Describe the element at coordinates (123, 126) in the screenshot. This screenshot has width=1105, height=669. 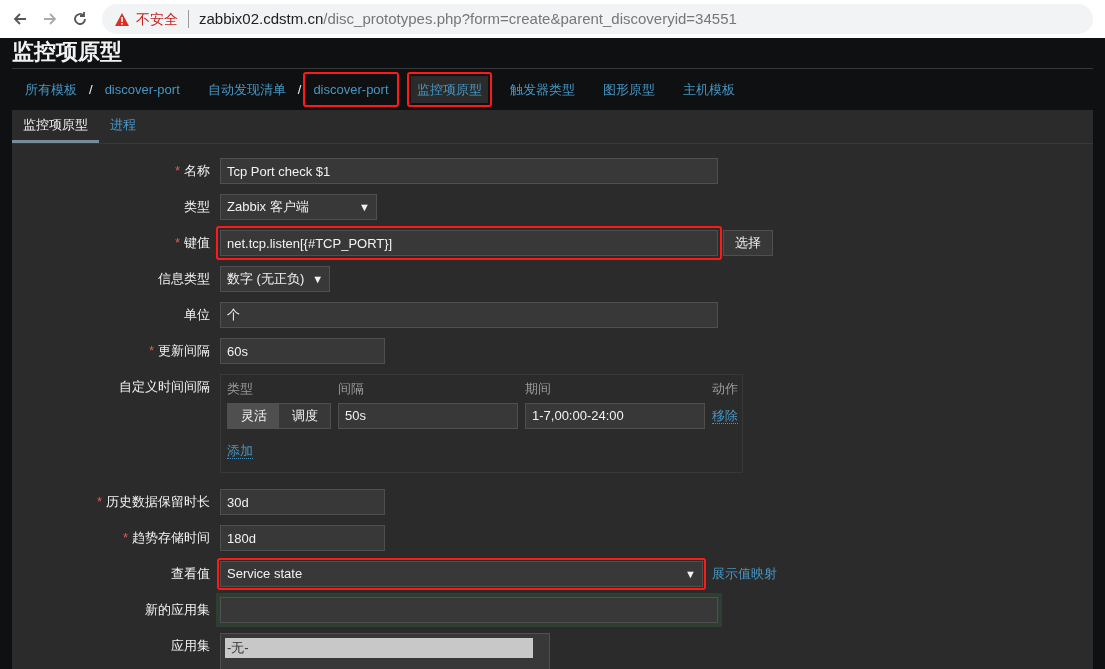
I see `tab: 进程` at that location.